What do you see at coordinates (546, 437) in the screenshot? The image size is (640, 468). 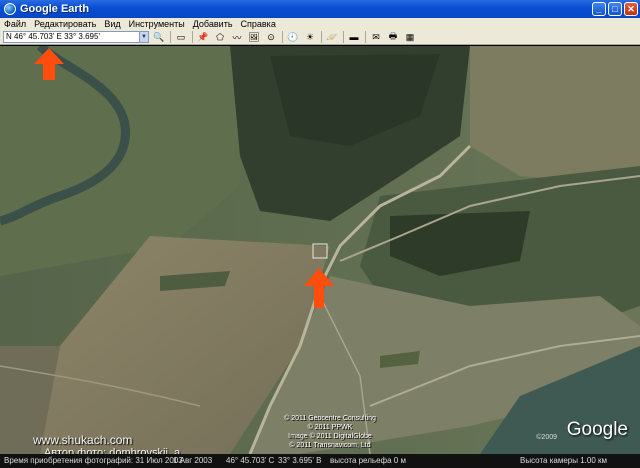 I see `logo-year: ©2009` at bounding box center [546, 437].